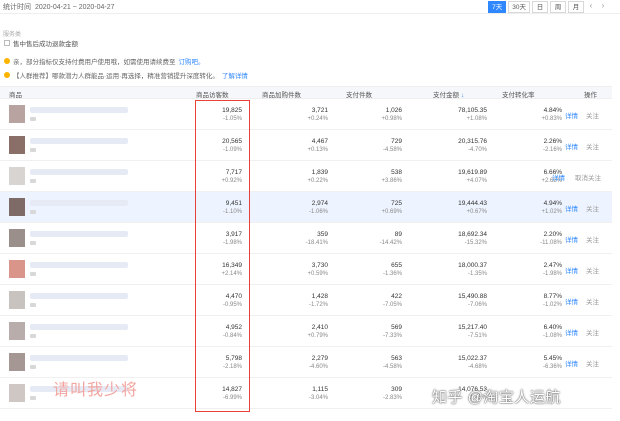 The width and height of the screenshot is (620, 421). I want to click on col-visitors: 商品访客数, so click(212, 94).